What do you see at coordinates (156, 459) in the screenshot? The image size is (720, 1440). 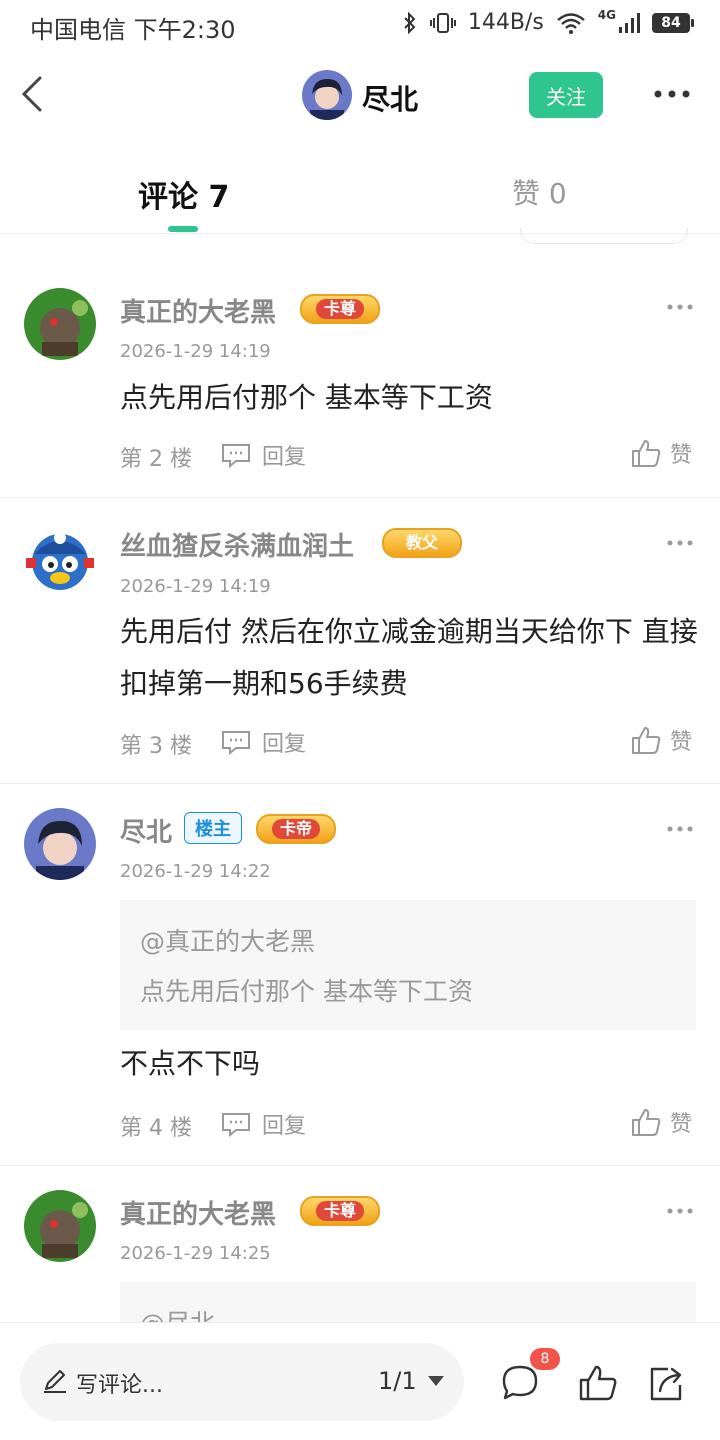 I see `floor-number: 第 2 楼` at bounding box center [156, 459].